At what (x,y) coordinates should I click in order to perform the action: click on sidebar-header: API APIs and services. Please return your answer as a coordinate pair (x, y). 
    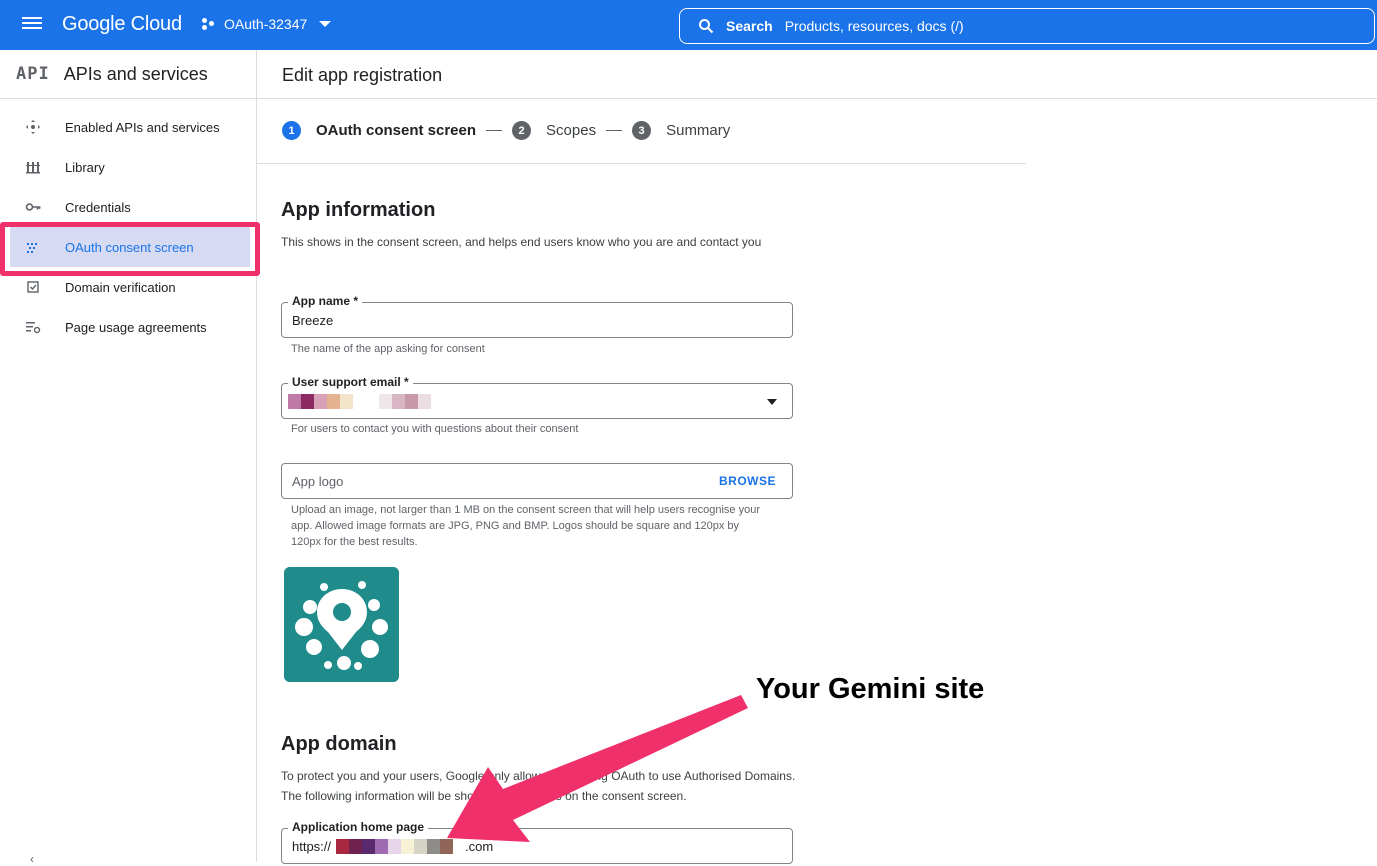
    Looking at the image, I should click on (128, 74).